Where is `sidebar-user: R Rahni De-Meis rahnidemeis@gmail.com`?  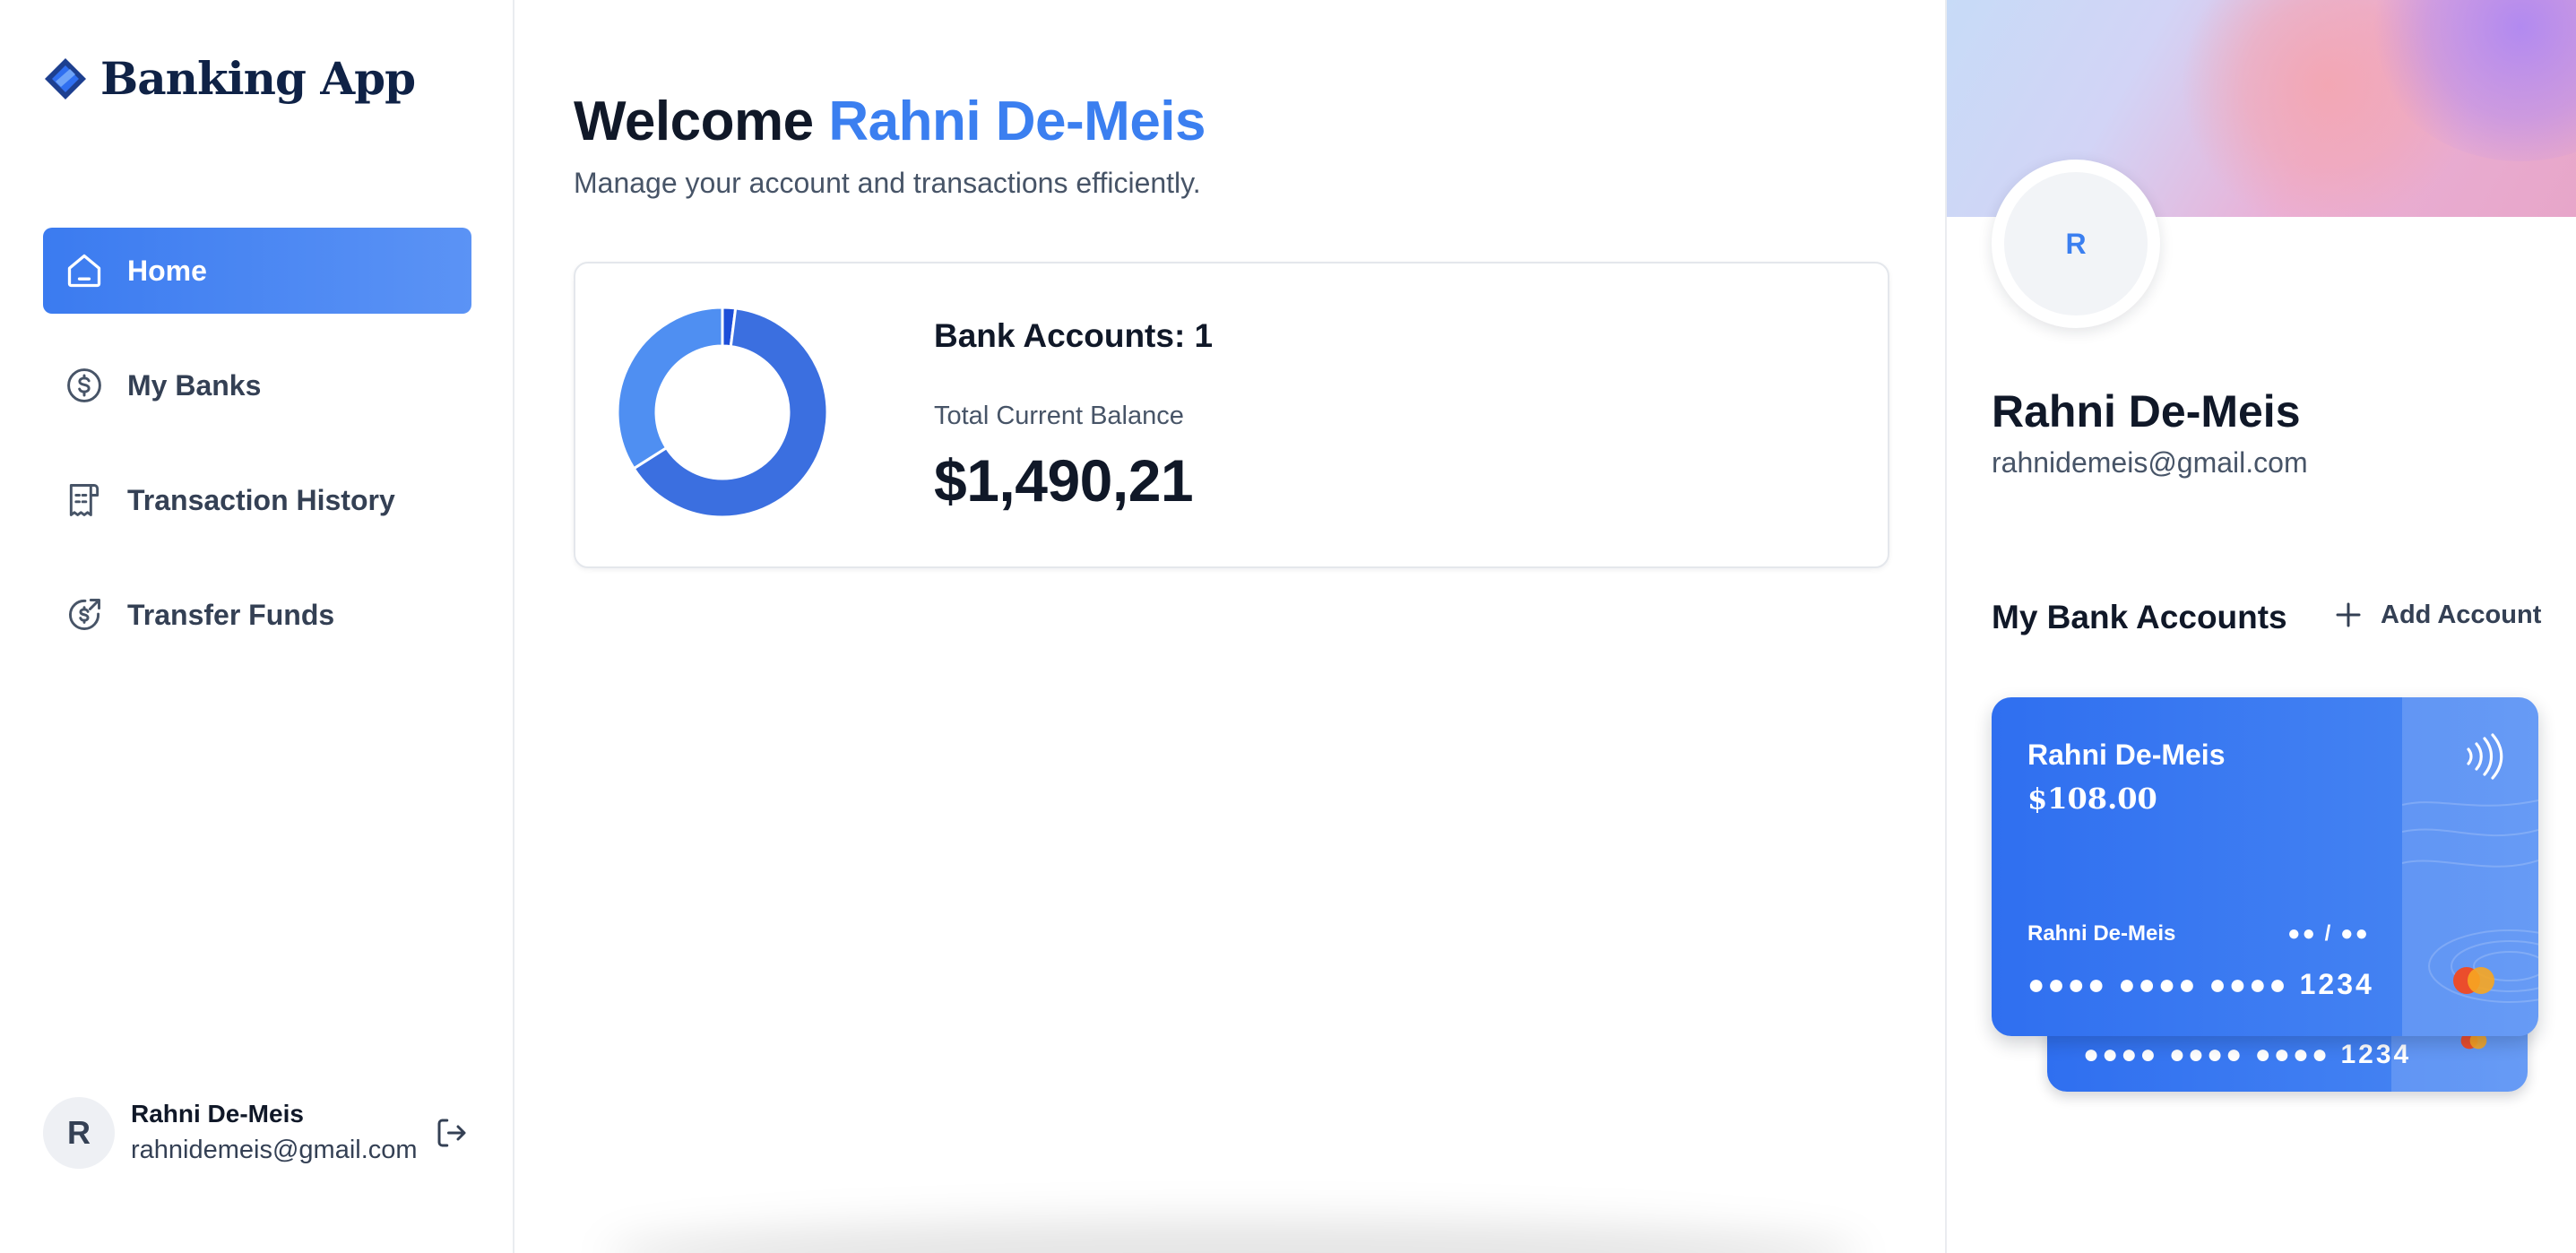
sidebar-user: R Rahni De-Meis rahnidemeis@gmail.com is located at coordinates (258, 1133).